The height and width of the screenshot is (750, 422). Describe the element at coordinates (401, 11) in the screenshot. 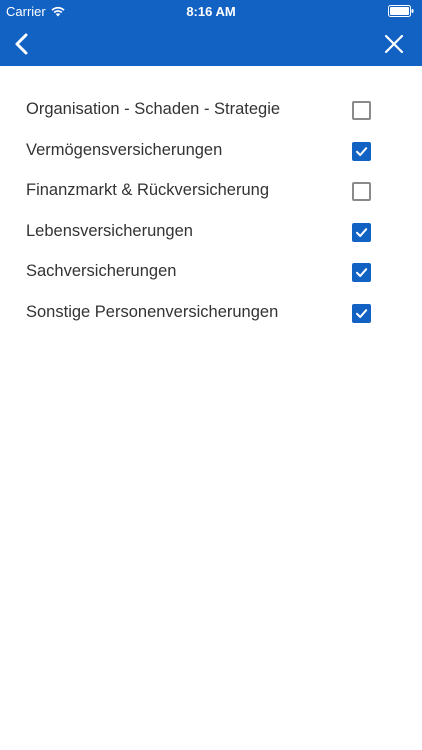

I see `battery-icon` at that location.